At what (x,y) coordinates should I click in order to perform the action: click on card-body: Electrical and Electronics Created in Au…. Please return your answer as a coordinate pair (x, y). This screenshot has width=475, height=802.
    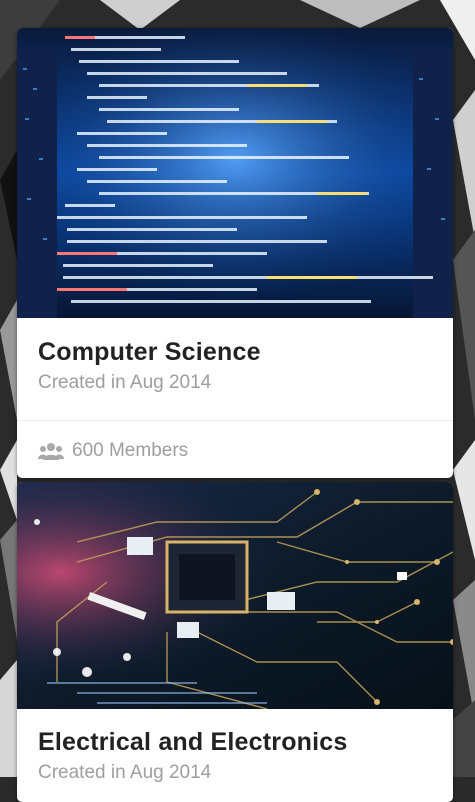
    Looking at the image, I should click on (235, 746).